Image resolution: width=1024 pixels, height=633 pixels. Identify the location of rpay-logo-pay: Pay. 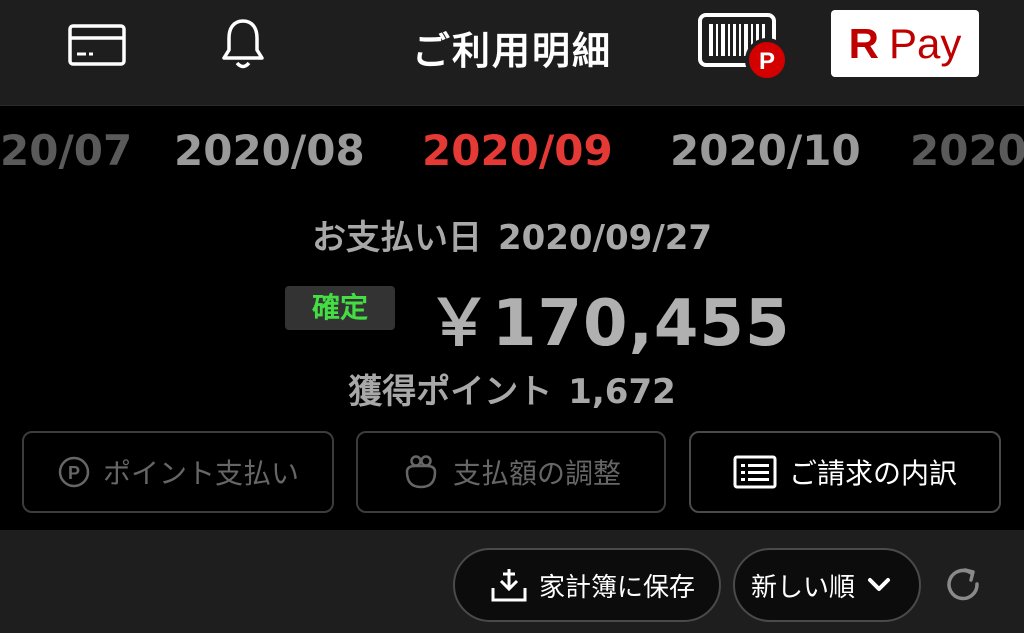
(925, 43).